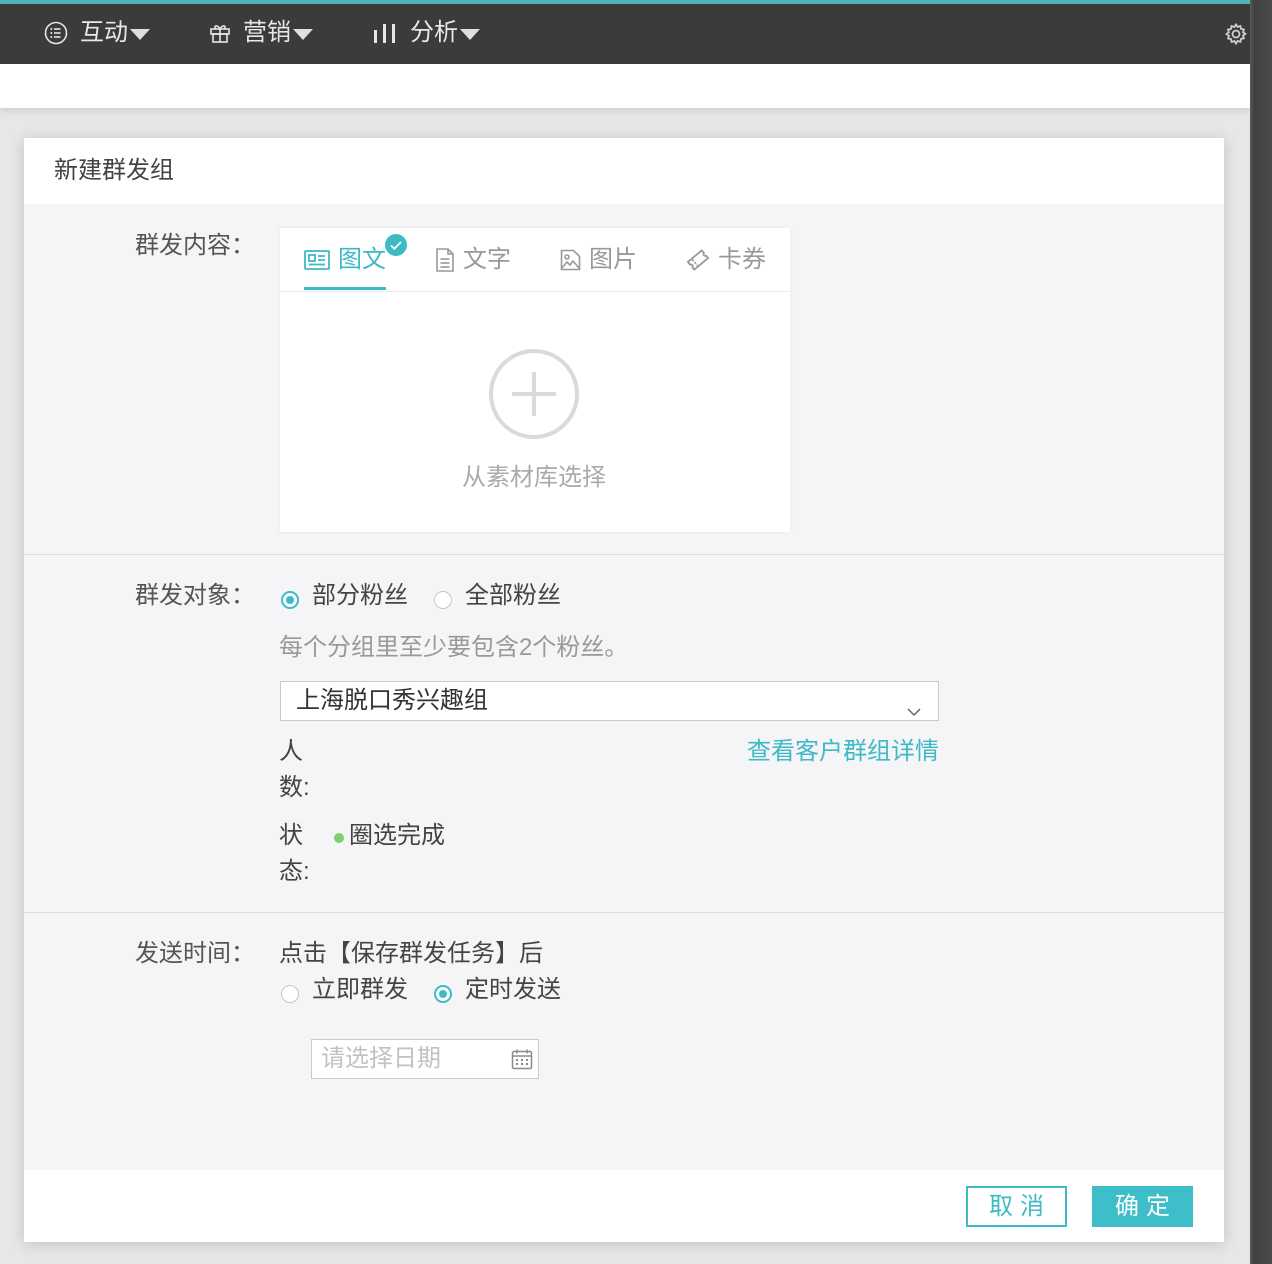 The image size is (1272, 1264). Describe the element at coordinates (443, 994) in the screenshot. I see `radio-scheduled` at that location.